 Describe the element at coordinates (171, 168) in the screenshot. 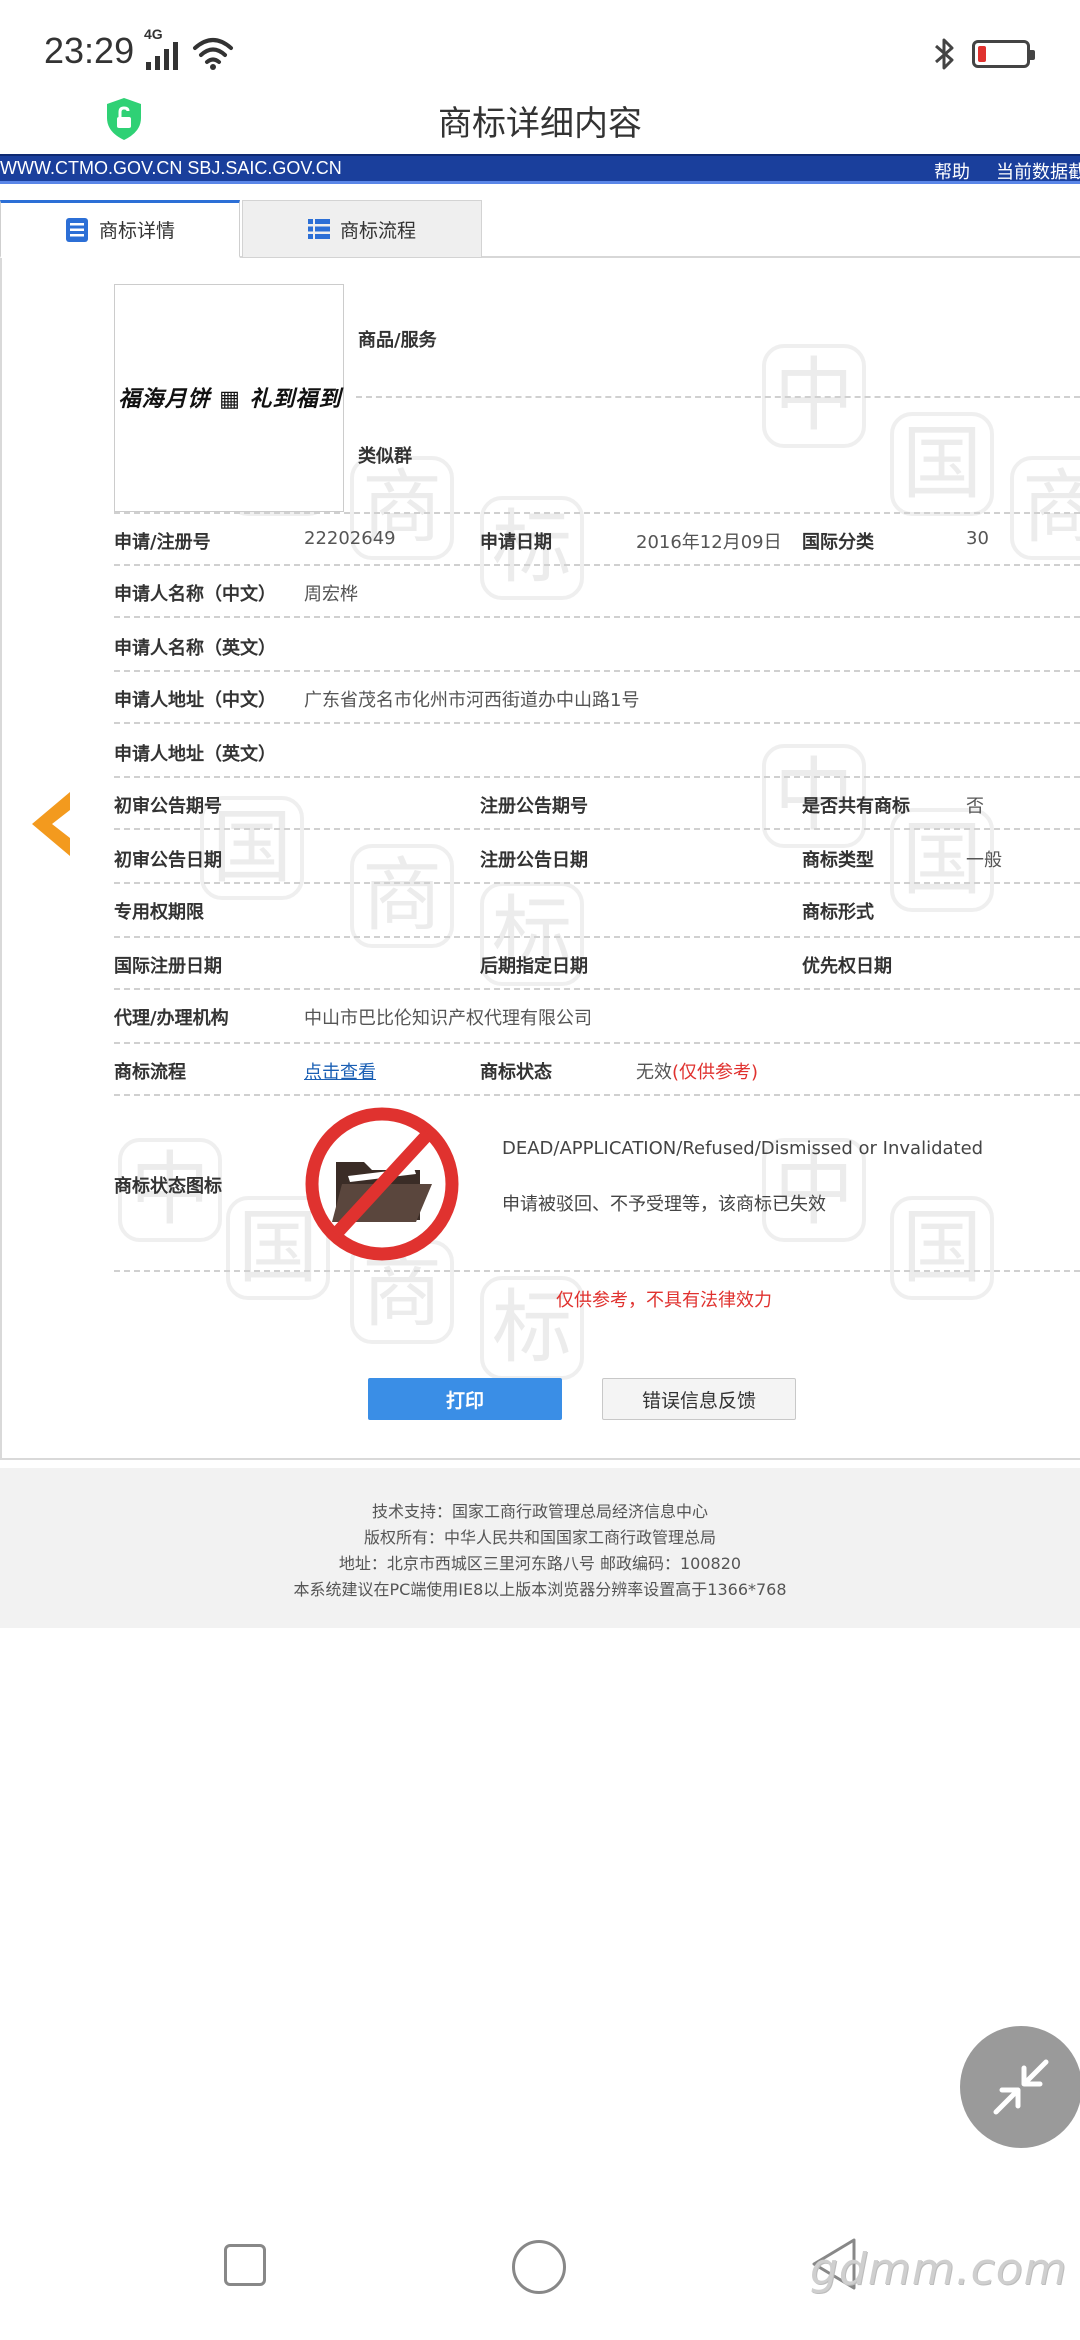

I see `site-urls: WWW.CTMO.GOV.CN SBJ.SAIC.GOV.CN` at that location.